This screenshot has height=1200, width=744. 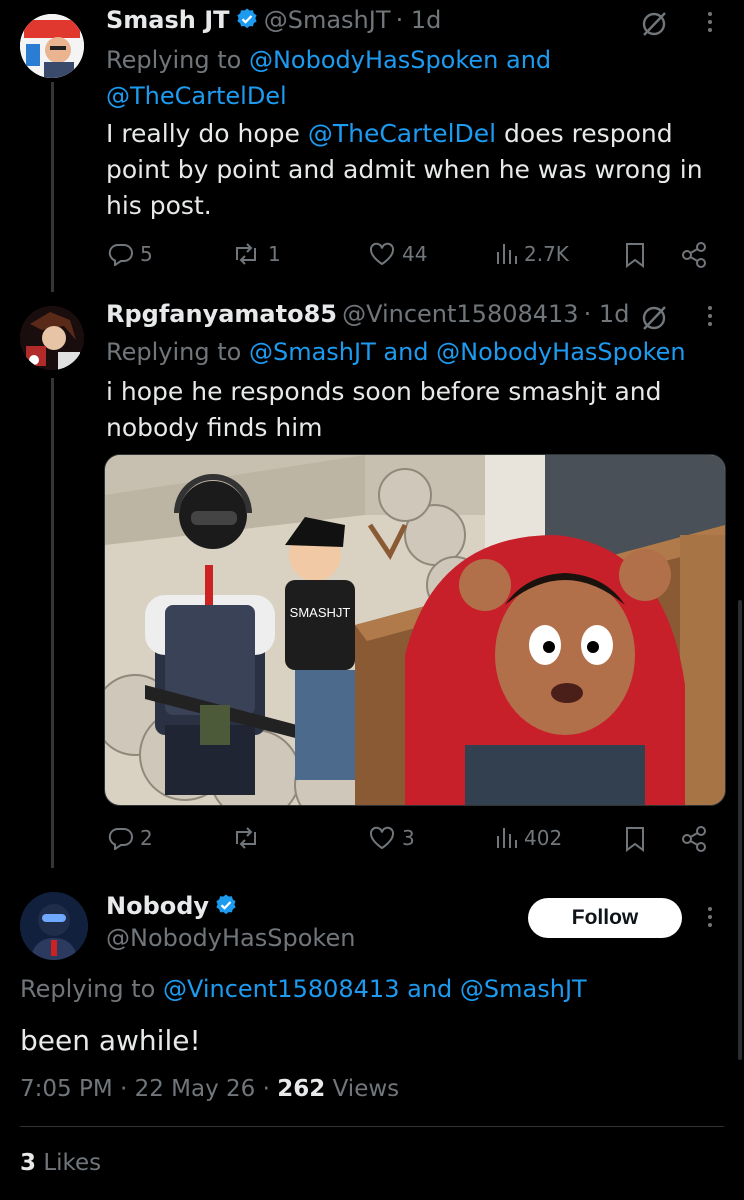 What do you see at coordinates (740, 830) in the screenshot?
I see `scrollbar` at bounding box center [740, 830].